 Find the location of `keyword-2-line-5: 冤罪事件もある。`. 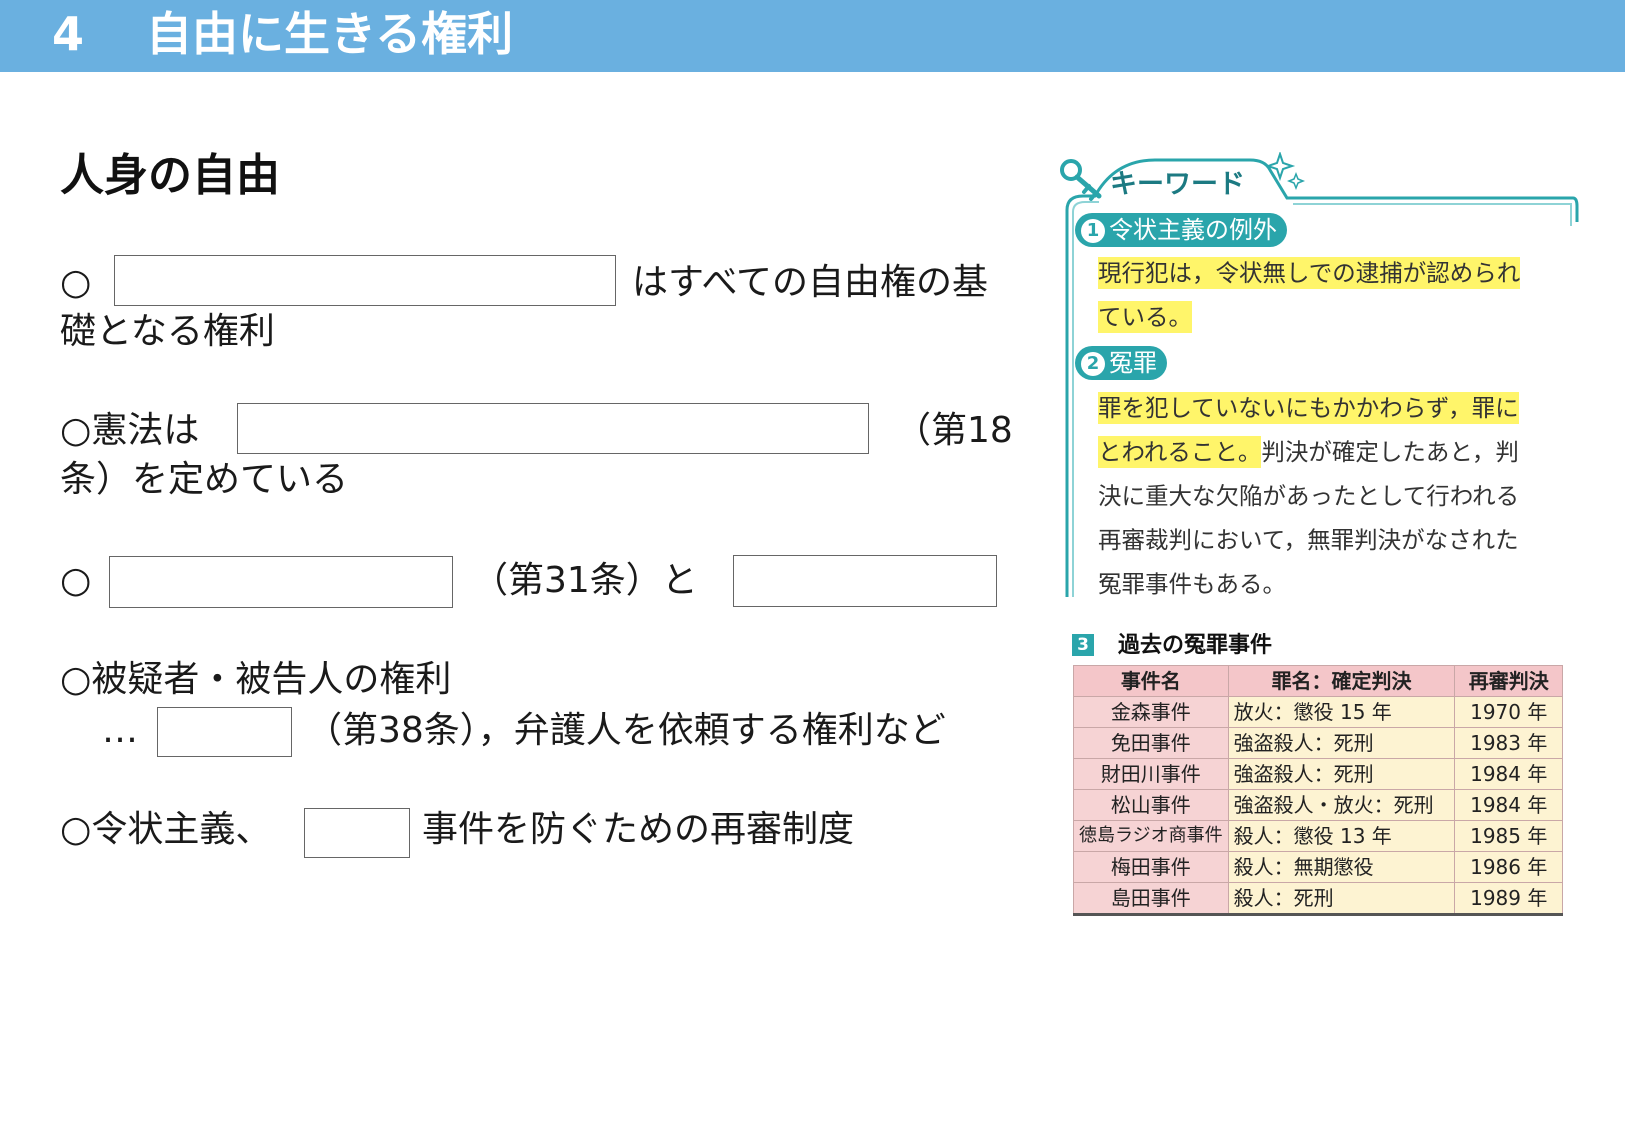

keyword-2-line-5: 冤罪事件もある。 is located at coordinates (1192, 584).